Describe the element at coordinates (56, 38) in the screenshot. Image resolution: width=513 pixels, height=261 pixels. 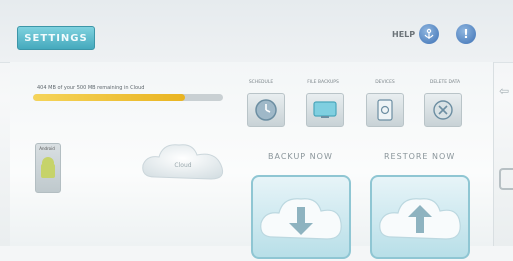
I see `settings-button: SETTINGS` at that location.